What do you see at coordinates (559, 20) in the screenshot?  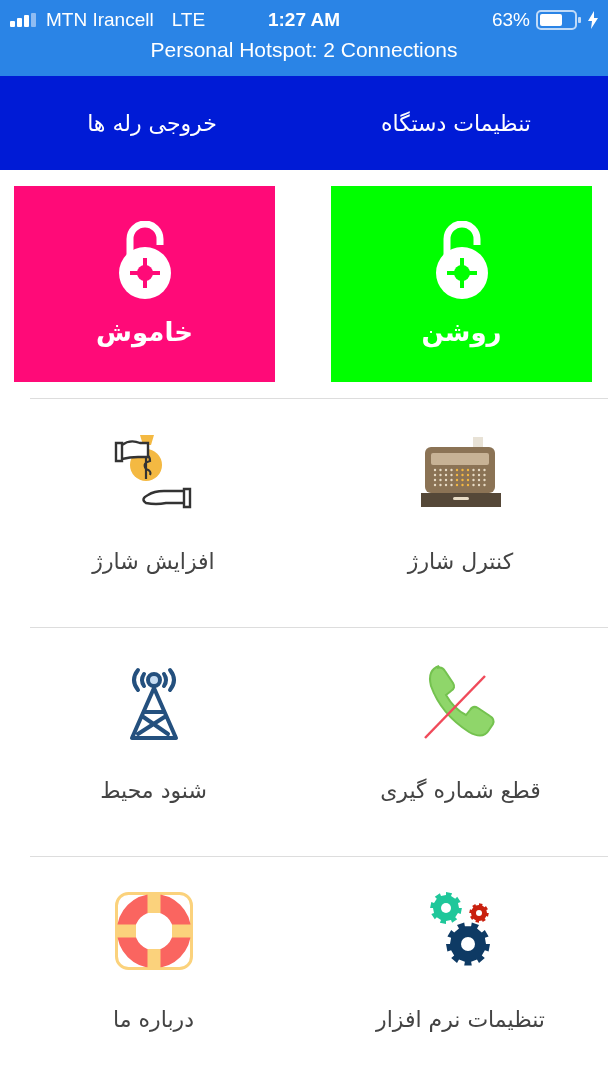 I see `battery-icon` at bounding box center [559, 20].